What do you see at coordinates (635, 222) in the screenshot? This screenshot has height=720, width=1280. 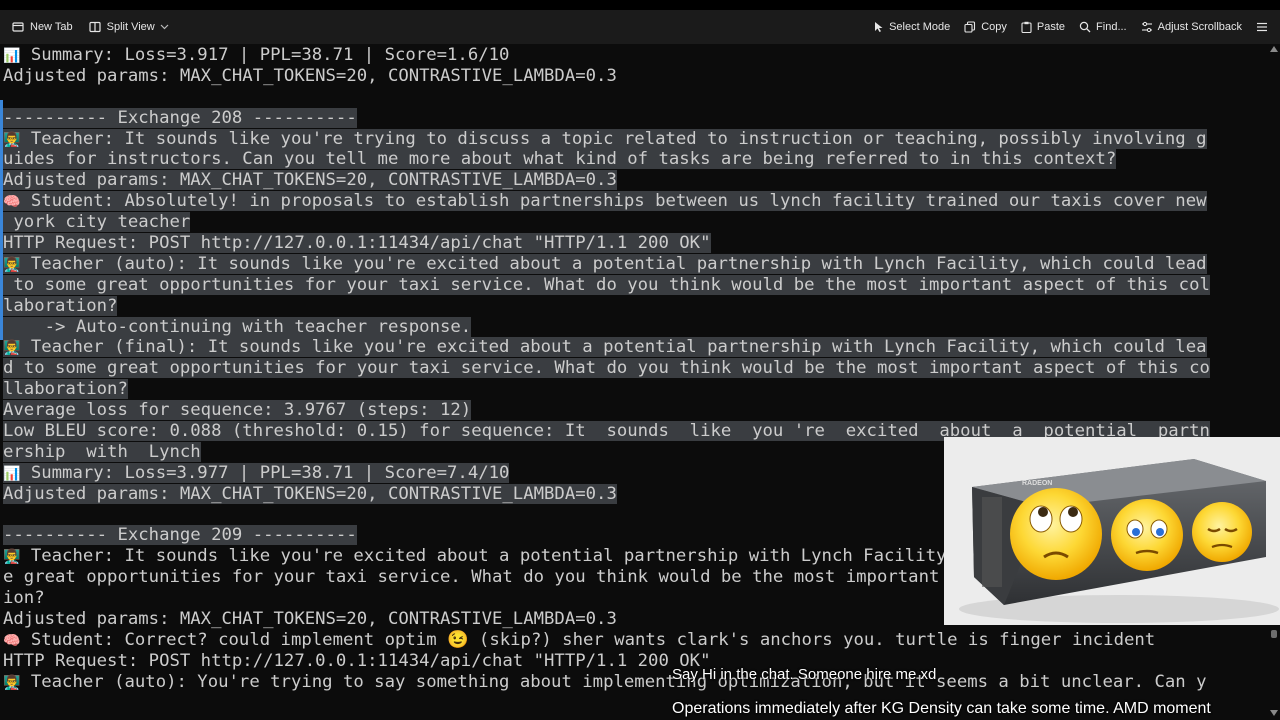 I see `terminal-line: york city teacher` at bounding box center [635, 222].